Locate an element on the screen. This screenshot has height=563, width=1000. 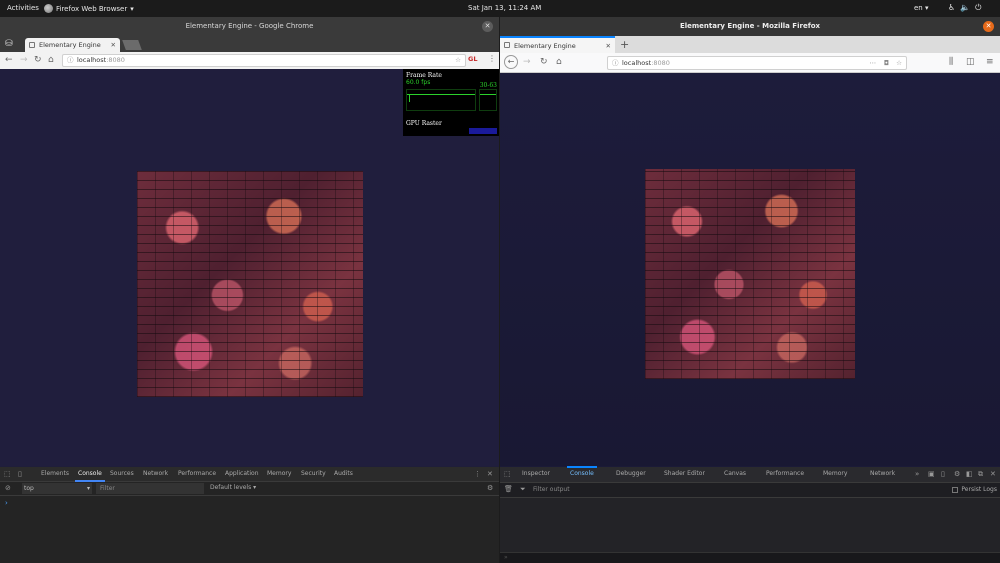
inspect-element-icon: ⬚ is located at coordinates (7, 474).